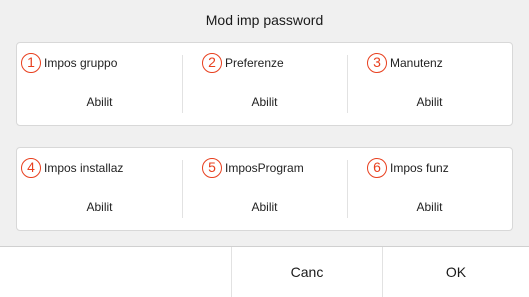 The height and width of the screenshot is (297, 529). I want to click on setting-header: 3 Manutenz, so click(405, 63).